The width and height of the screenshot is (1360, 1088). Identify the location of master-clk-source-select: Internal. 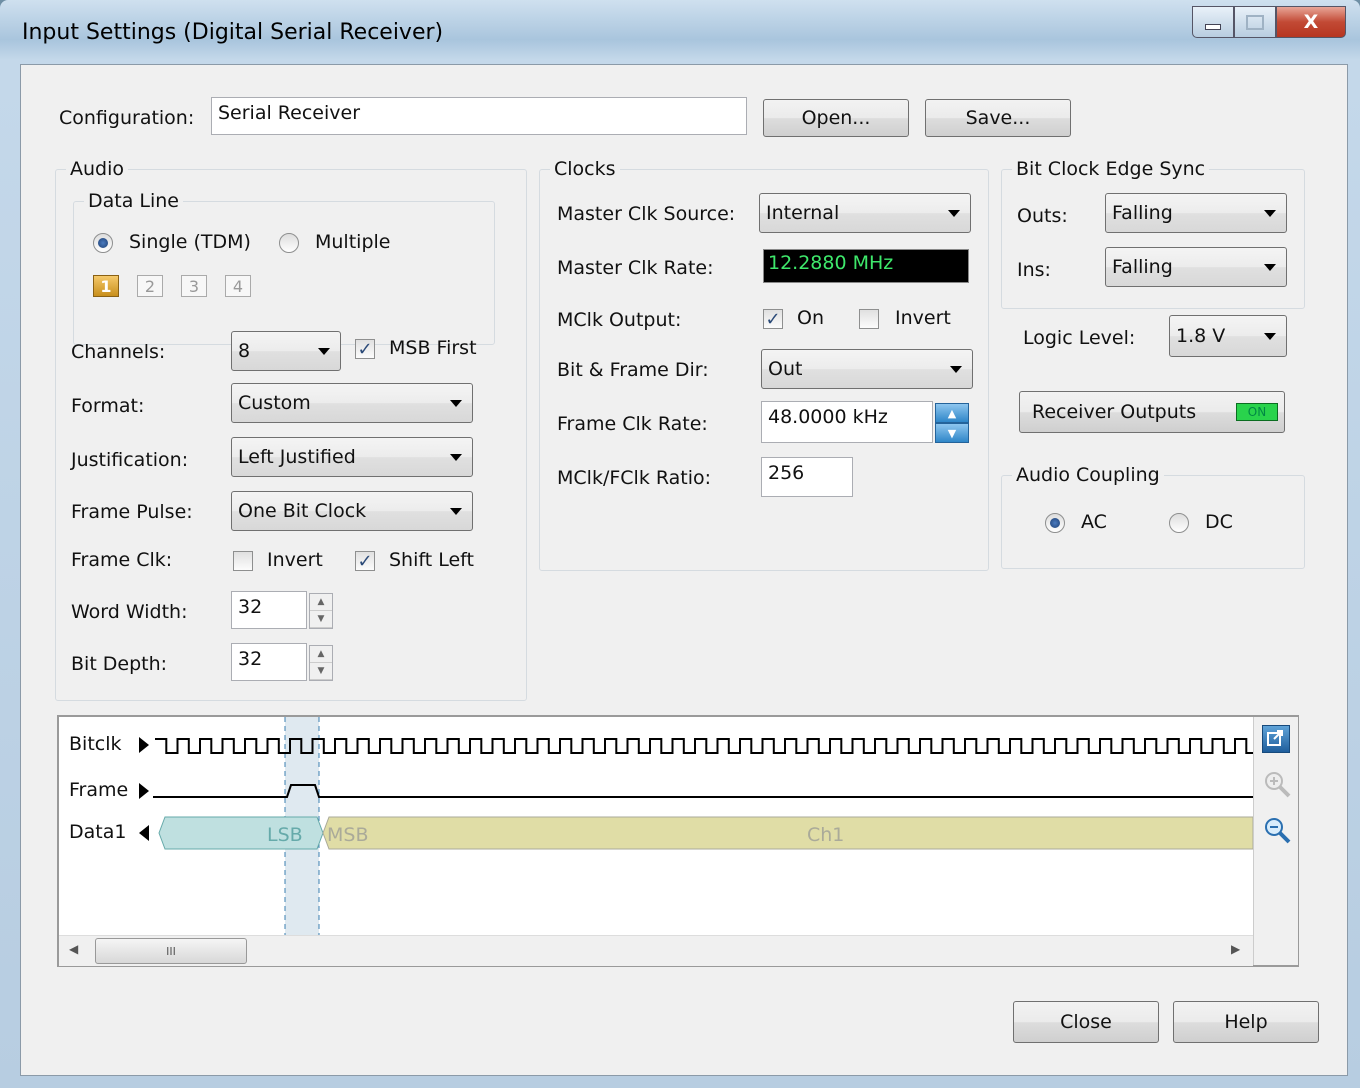
(865, 213).